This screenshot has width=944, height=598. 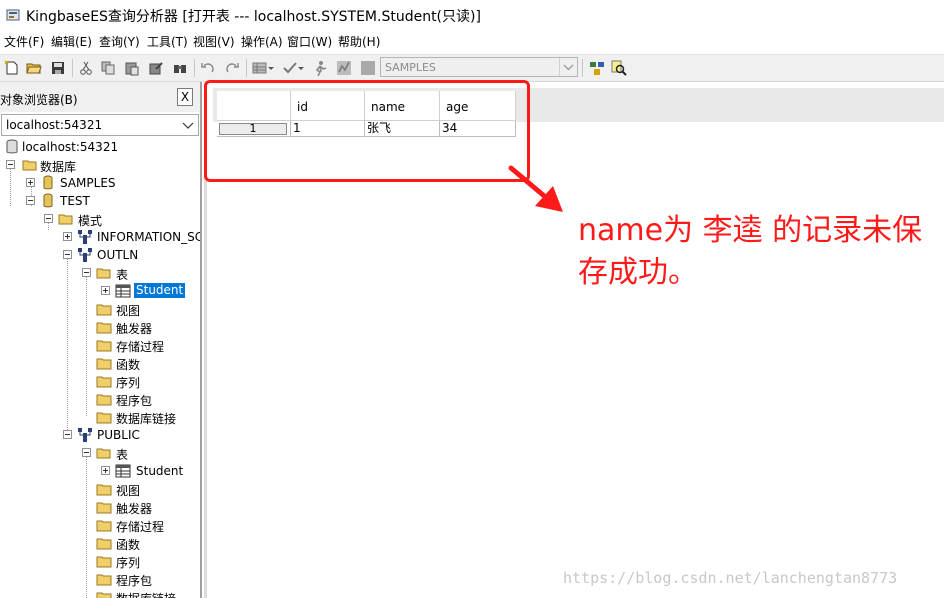 I want to click on menu-window: 窗口(W), so click(x=309, y=41).